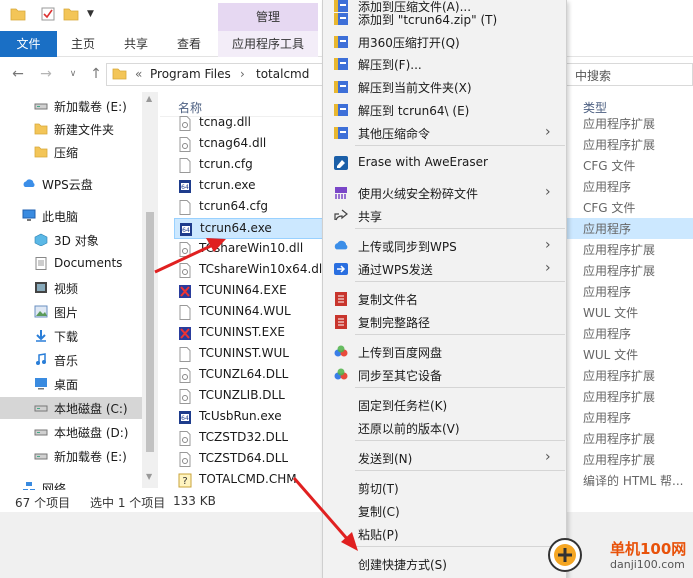 Image resolution: width=693 pixels, height=578 pixels. What do you see at coordinates (18, 74) in the screenshot?
I see `back-arrow-icon: ←` at bounding box center [18, 74].